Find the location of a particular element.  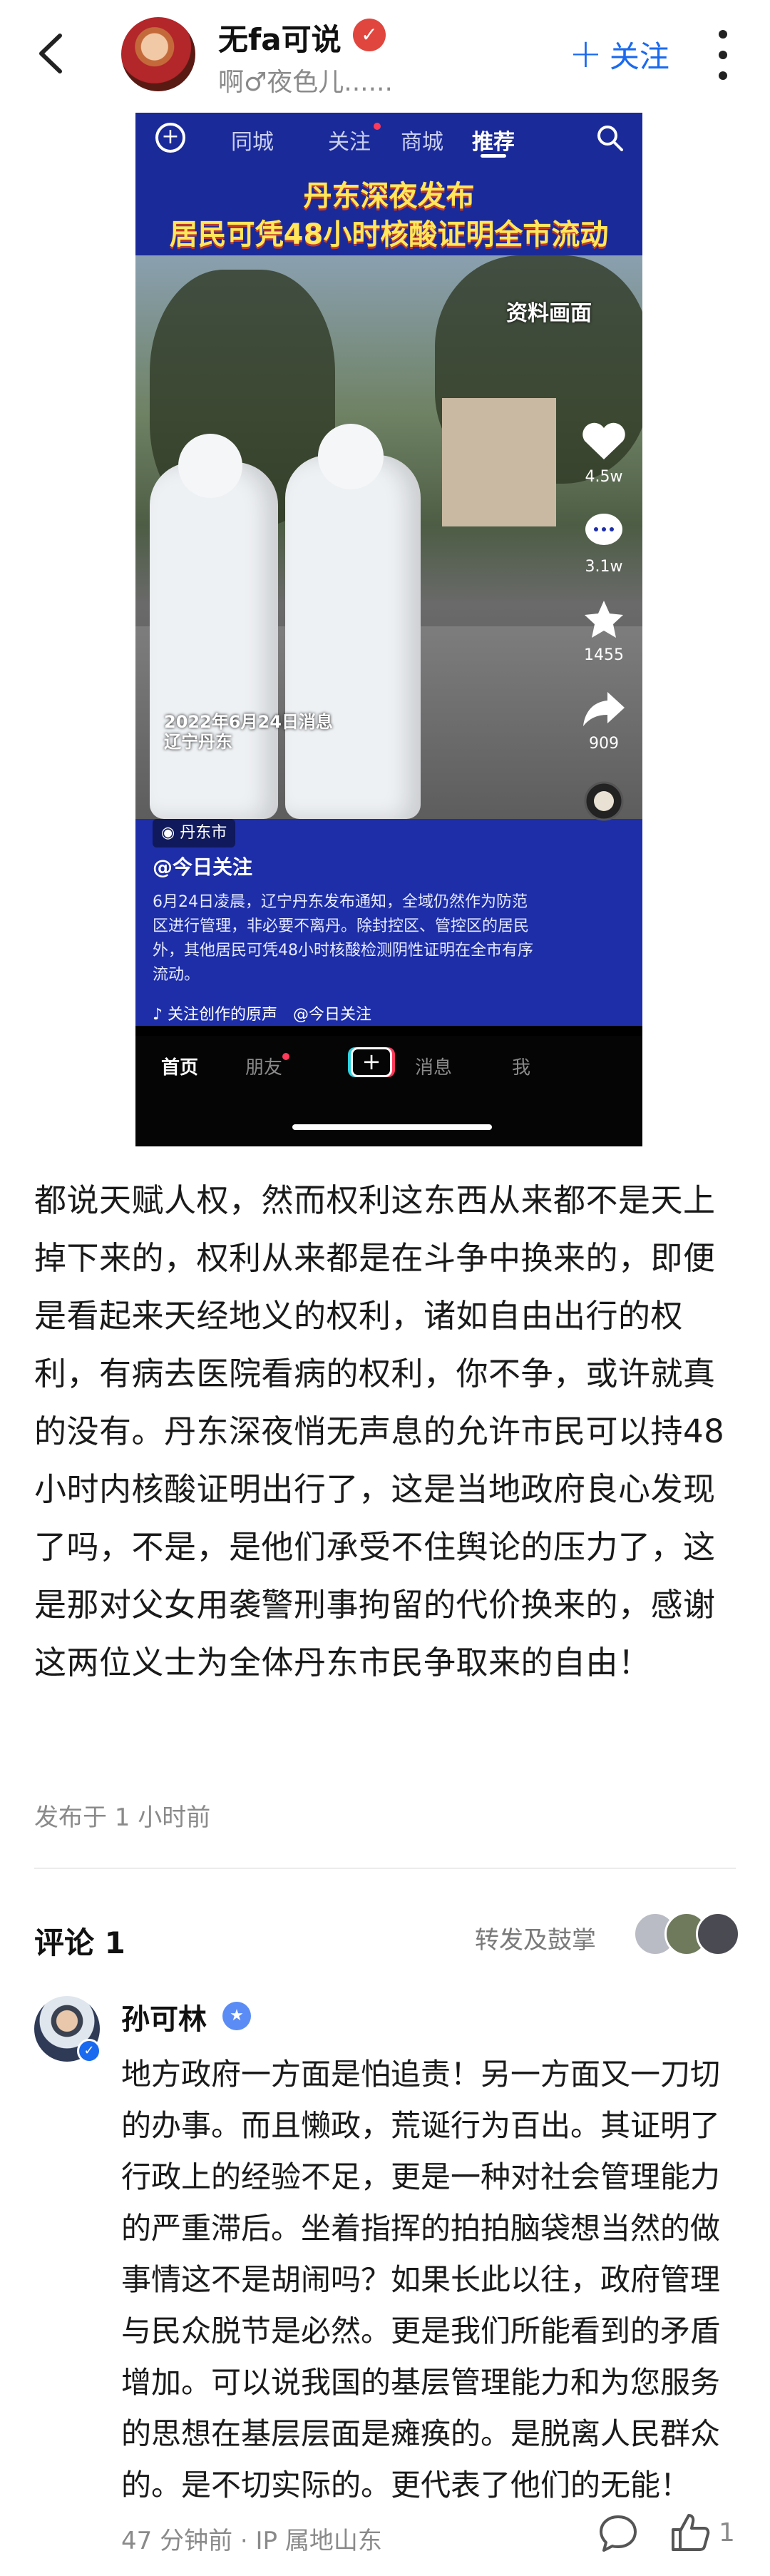

favorites-count: 1455 is located at coordinates (604, 655).